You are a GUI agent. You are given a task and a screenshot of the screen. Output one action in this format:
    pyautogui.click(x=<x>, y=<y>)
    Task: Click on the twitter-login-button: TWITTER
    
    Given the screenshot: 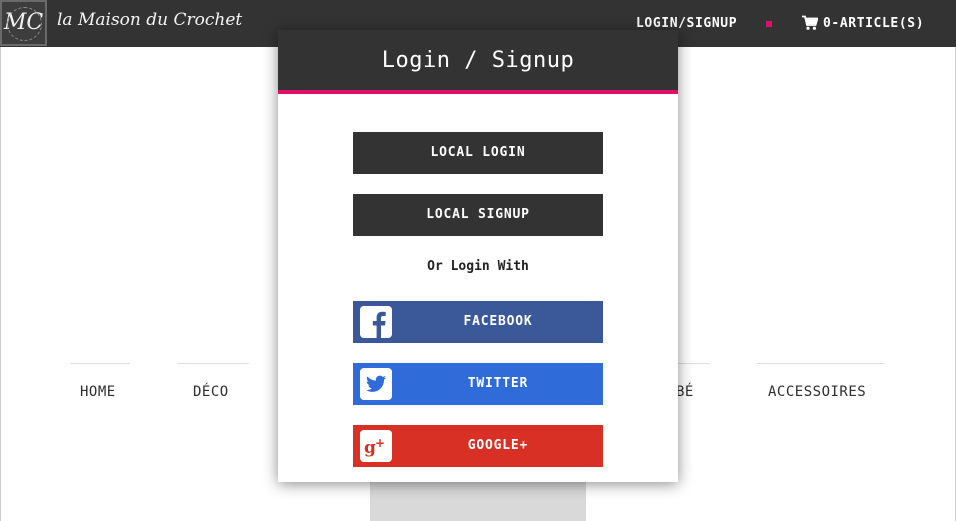 What is the action you would take?
    pyautogui.click(x=478, y=384)
    